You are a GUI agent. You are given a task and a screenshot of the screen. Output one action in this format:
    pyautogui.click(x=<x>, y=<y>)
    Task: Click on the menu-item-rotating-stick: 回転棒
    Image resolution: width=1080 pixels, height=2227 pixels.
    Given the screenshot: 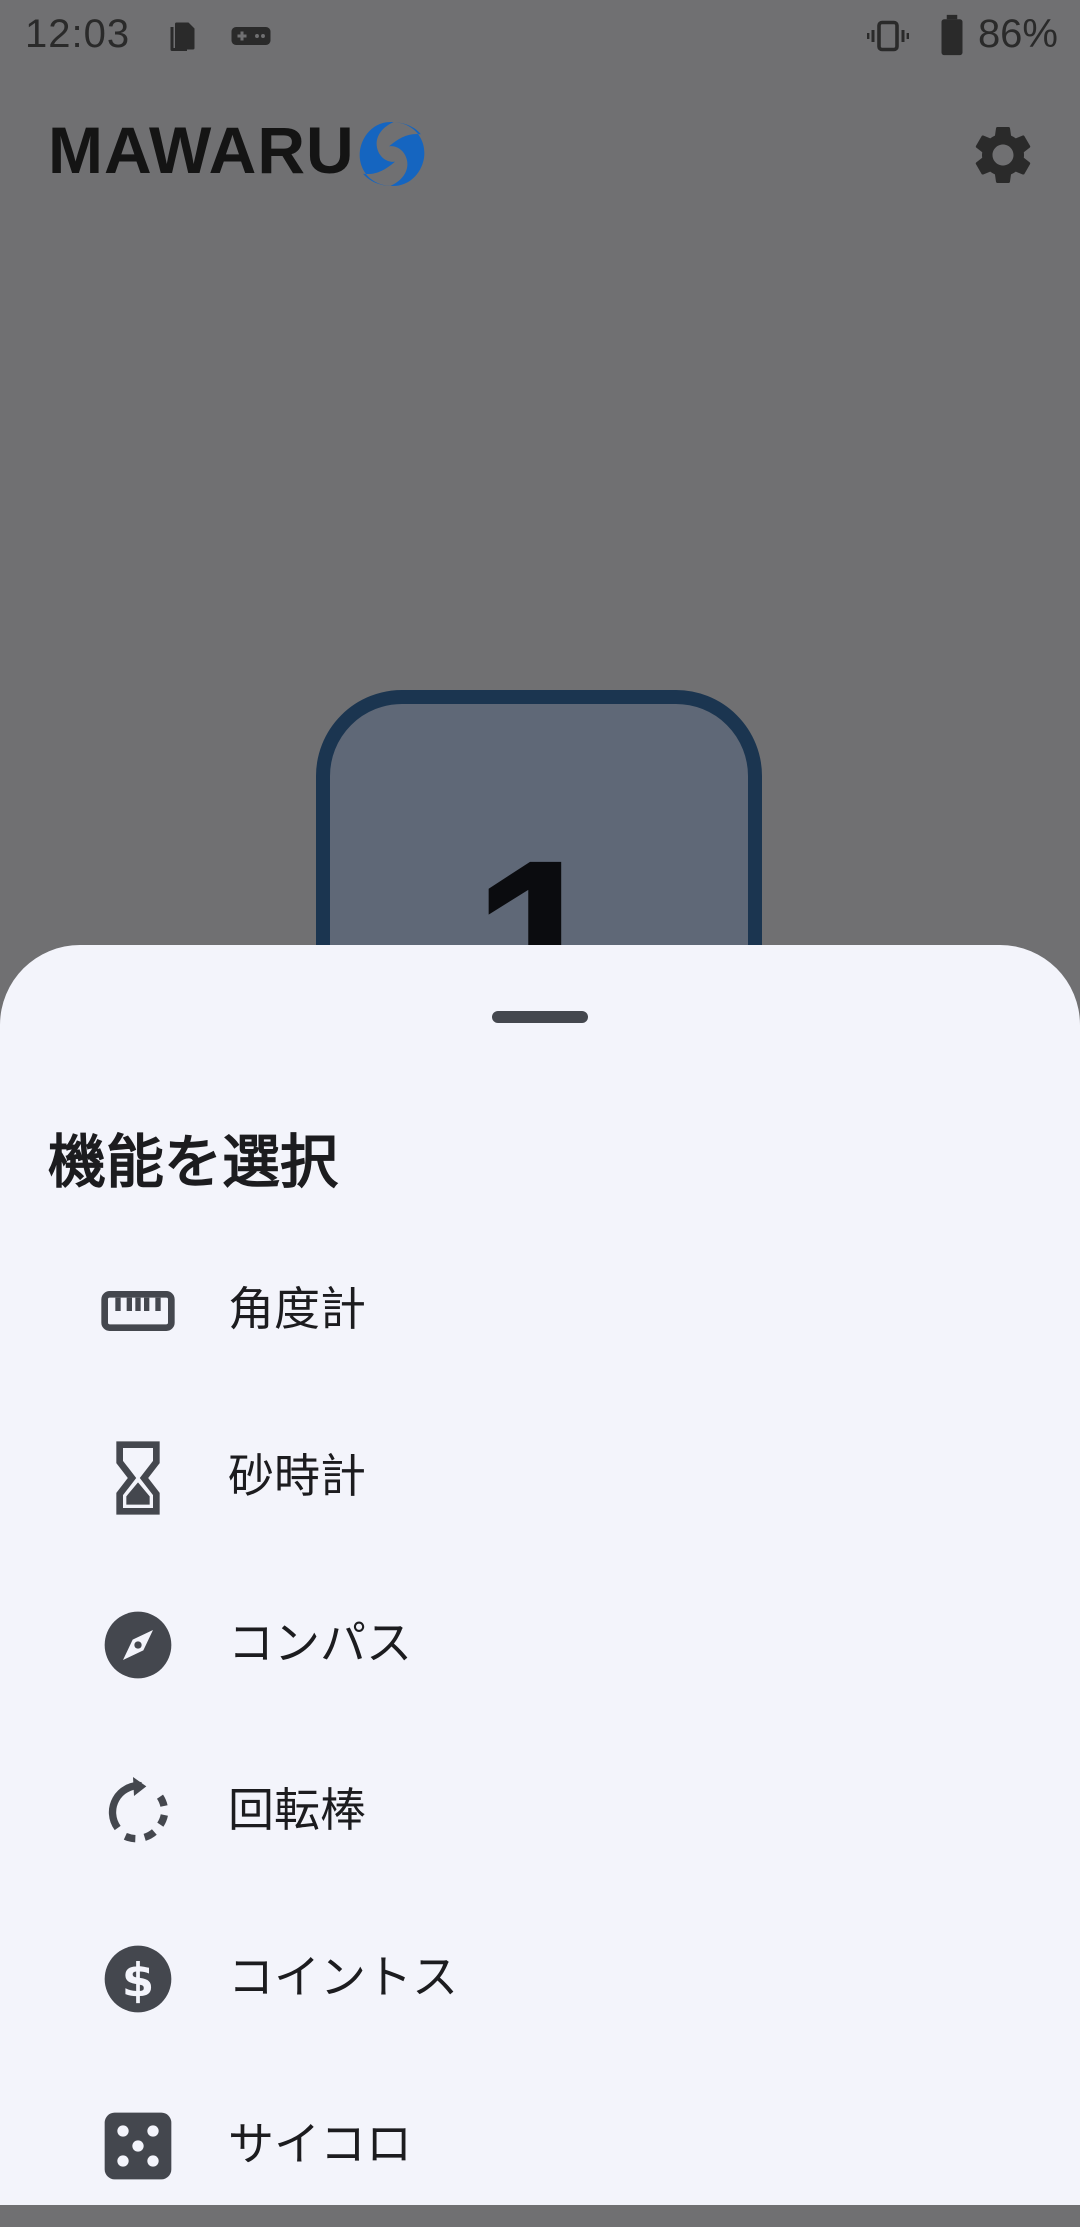 What is the action you would take?
    pyautogui.click(x=540, y=1809)
    